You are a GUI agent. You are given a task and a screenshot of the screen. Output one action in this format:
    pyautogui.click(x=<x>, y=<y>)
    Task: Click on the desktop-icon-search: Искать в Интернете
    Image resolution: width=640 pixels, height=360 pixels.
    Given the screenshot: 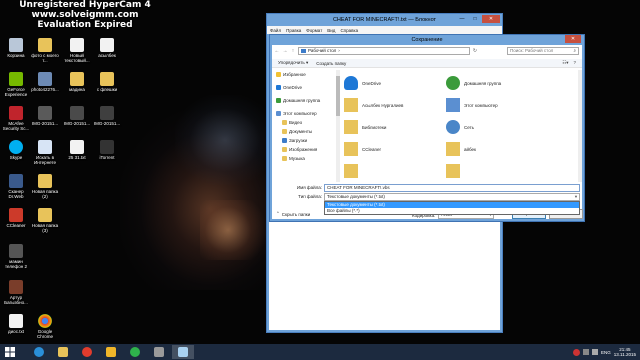 What is the action you would take?
    pyautogui.click(x=45, y=152)
    